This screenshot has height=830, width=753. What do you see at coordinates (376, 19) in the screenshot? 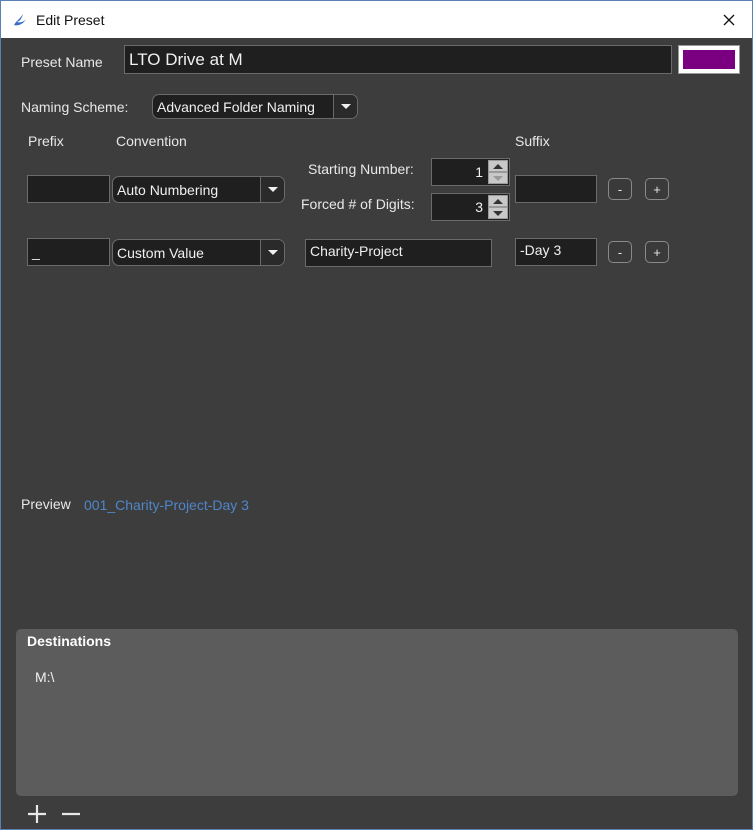
I see `title-bar: Edit Preset` at bounding box center [376, 19].